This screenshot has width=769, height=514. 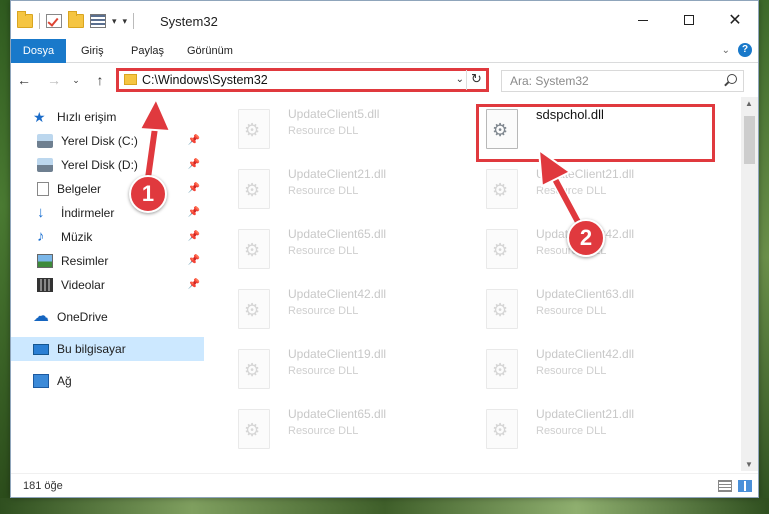 What do you see at coordinates (339, 131) in the screenshot?
I see `file-item: UpdateClient5.dll Resource DLL` at bounding box center [339, 131].